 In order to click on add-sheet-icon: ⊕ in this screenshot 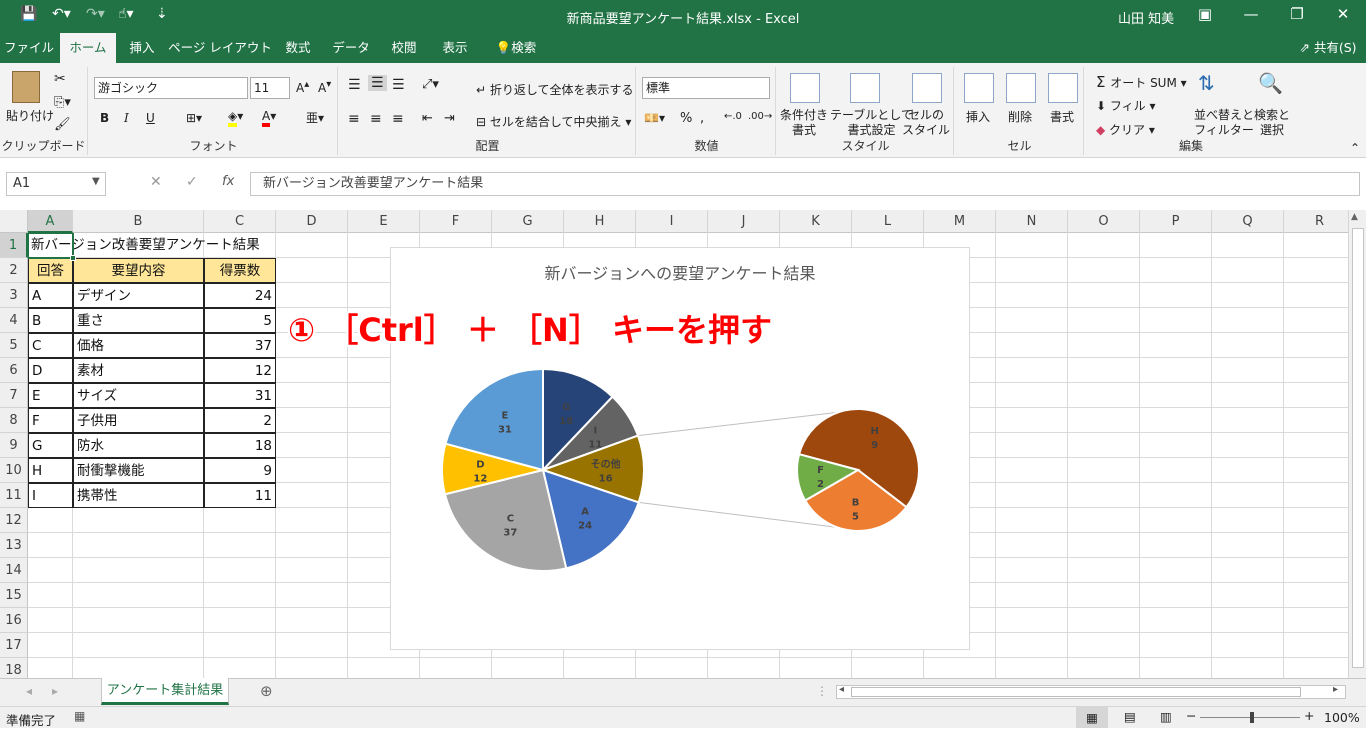, I will do `click(266, 691)`.